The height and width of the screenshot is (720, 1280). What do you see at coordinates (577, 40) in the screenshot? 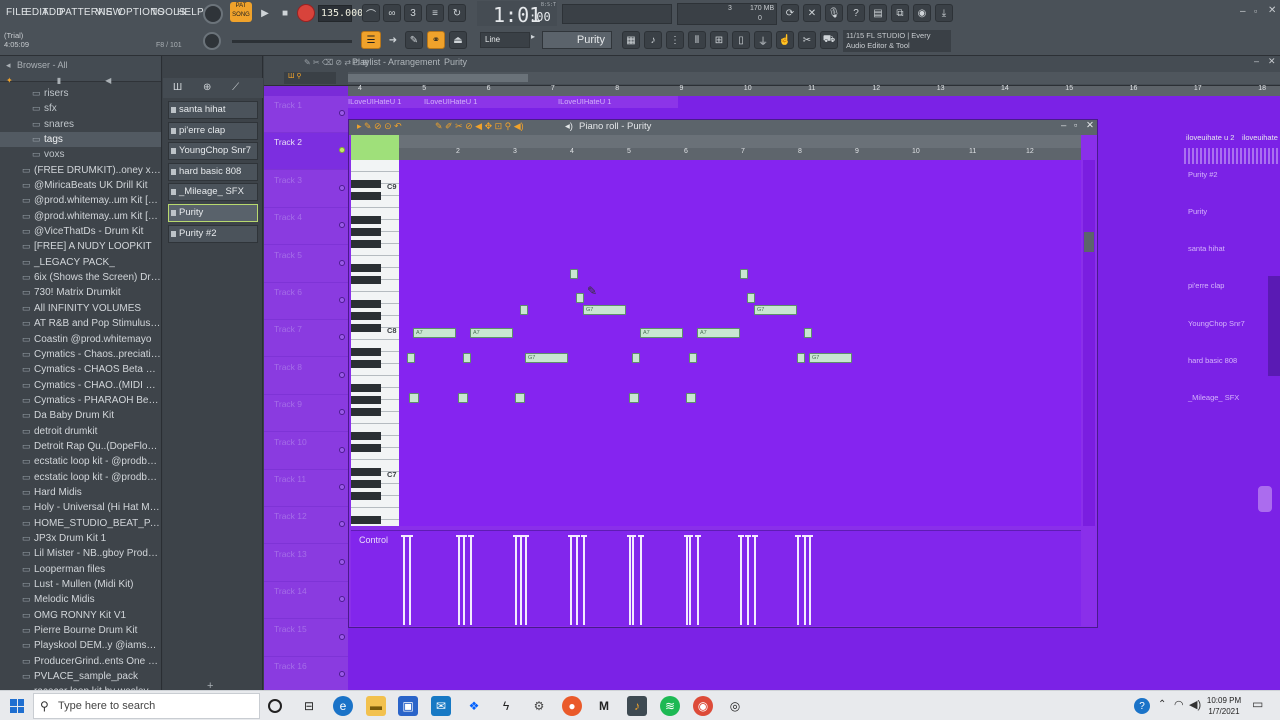
I see `pattern-selector: Purity` at bounding box center [577, 40].